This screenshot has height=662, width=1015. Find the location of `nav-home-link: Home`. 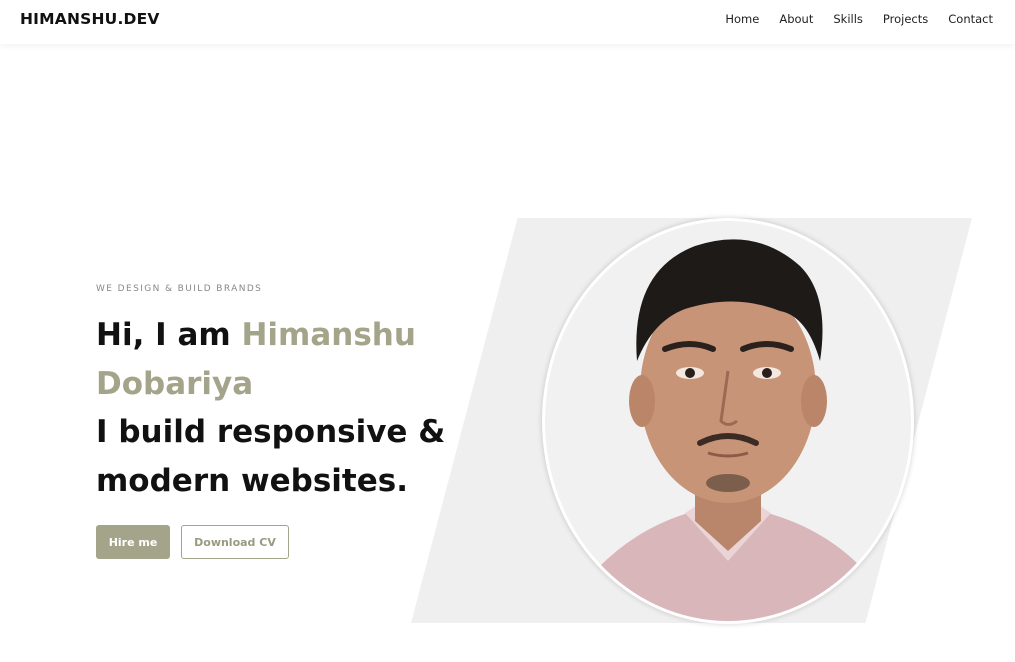

nav-home-link: Home is located at coordinates (742, 19).